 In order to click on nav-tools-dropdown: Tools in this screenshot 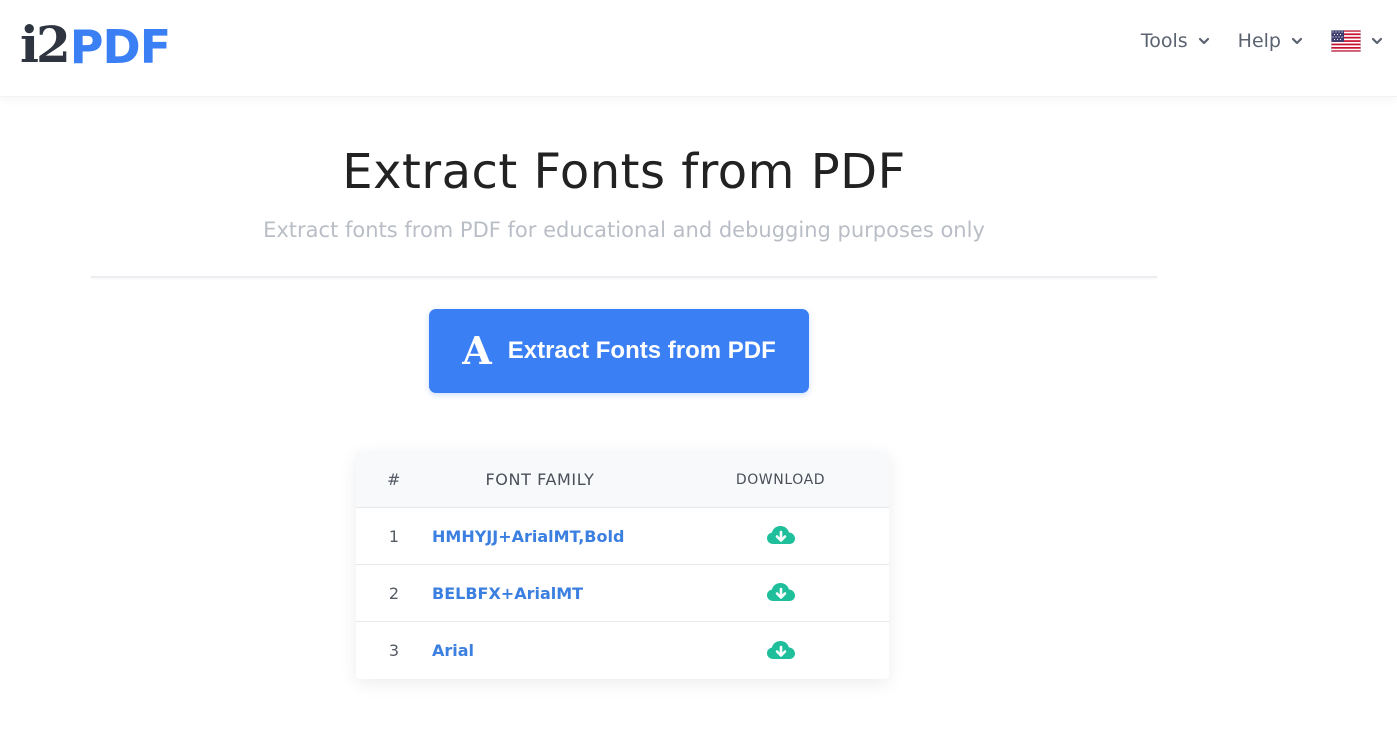, I will do `click(1175, 41)`.